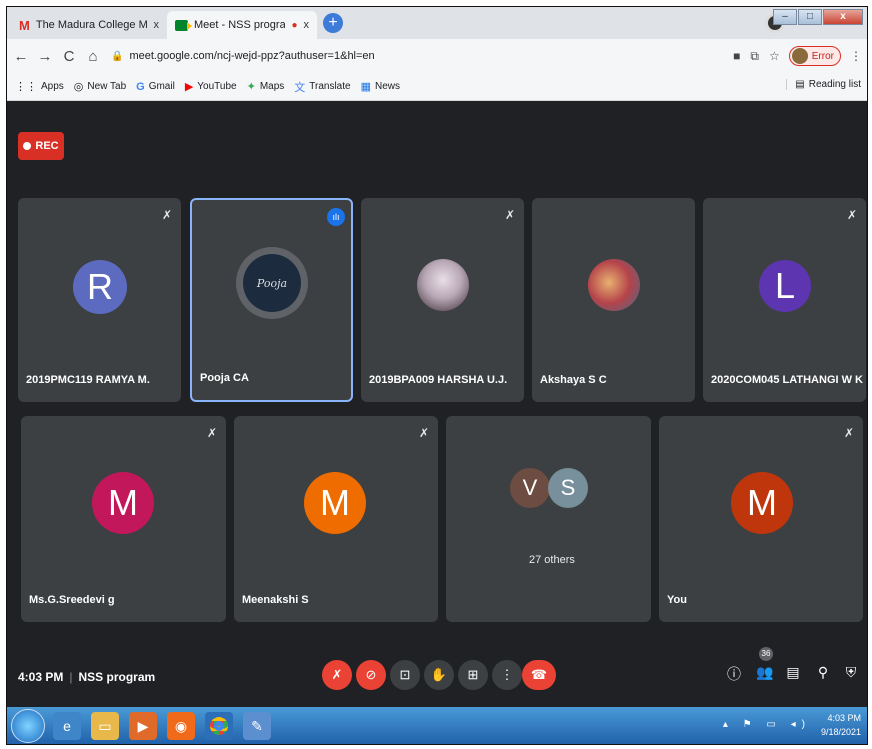 Image resolution: width=872 pixels, height=749 pixels. What do you see at coordinates (841, 725) in the screenshot?
I see `system-clock: 4:03 PM 9/18/2021` at bounding box center [841, 725].